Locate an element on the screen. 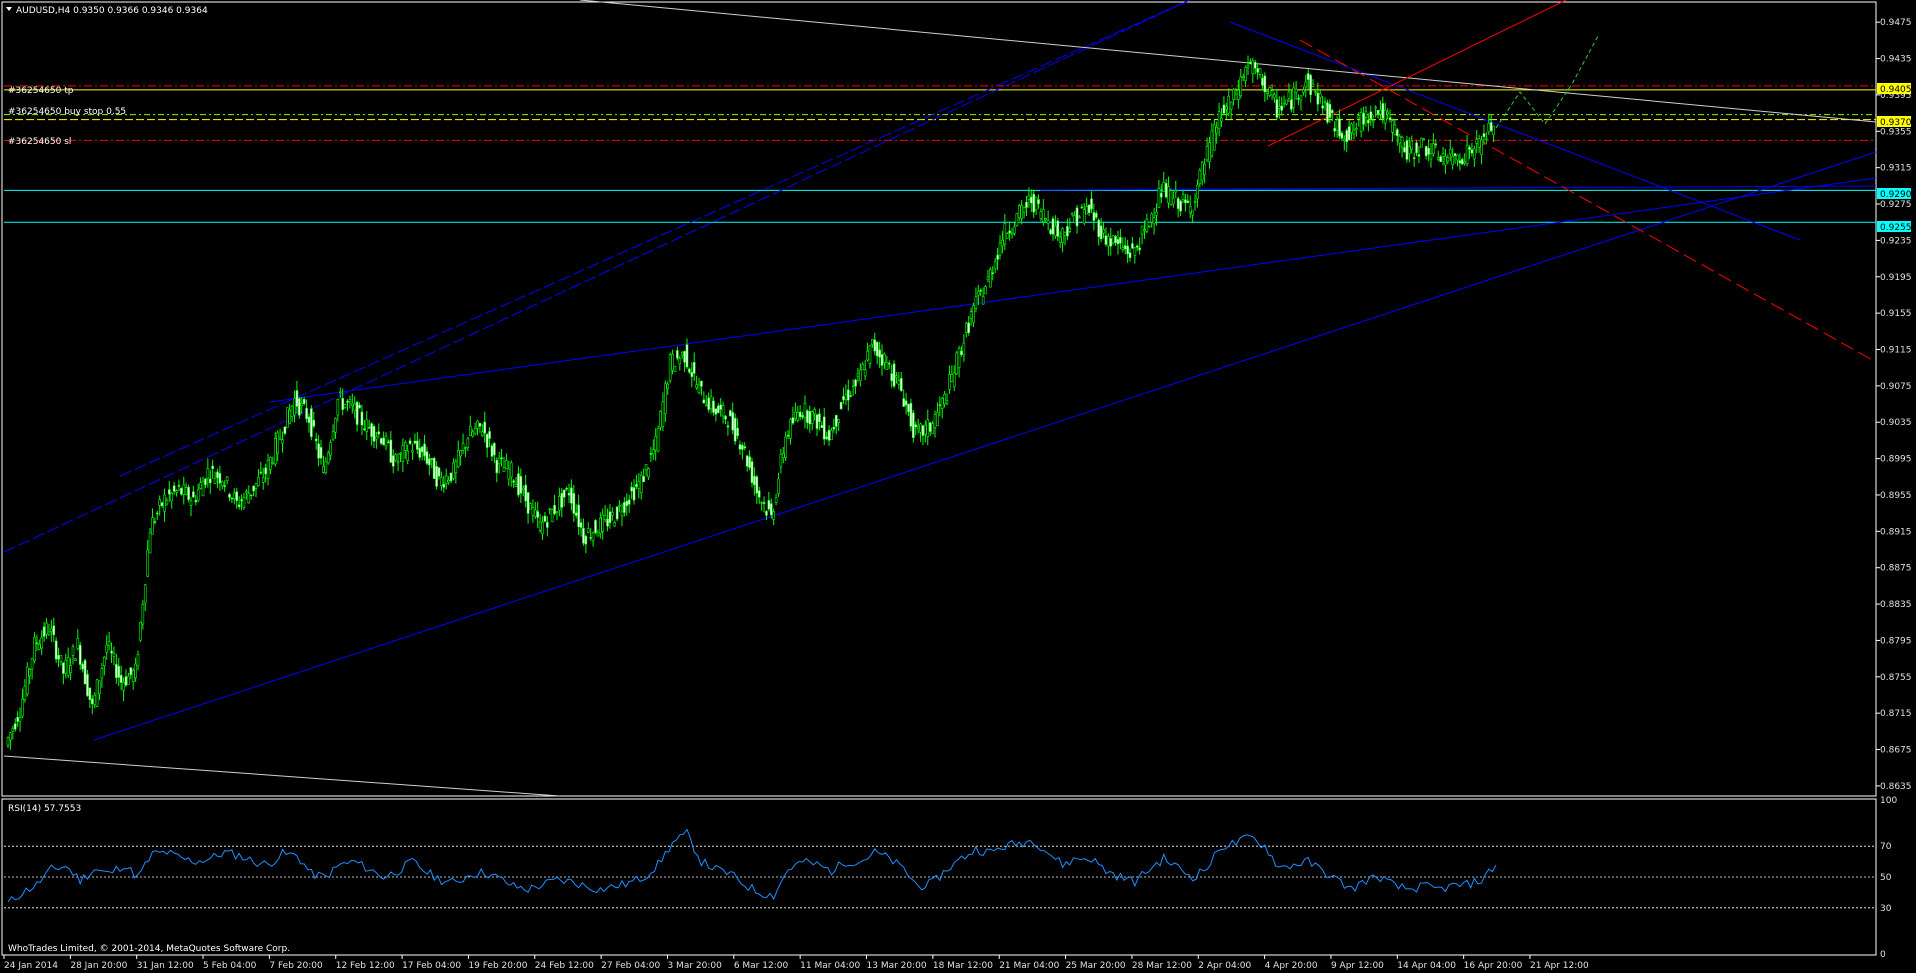  time-tick-label: 18 Mar 12:00 is located at coordinates (963, 966).